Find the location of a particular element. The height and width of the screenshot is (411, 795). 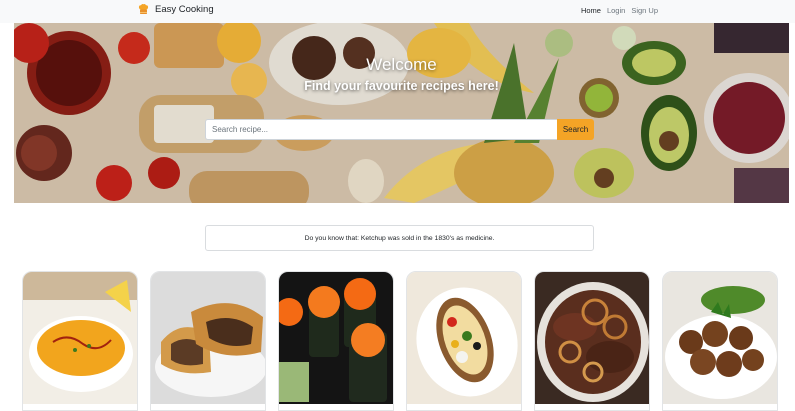

recipe-card-soup is located at coordinates (80, 341).